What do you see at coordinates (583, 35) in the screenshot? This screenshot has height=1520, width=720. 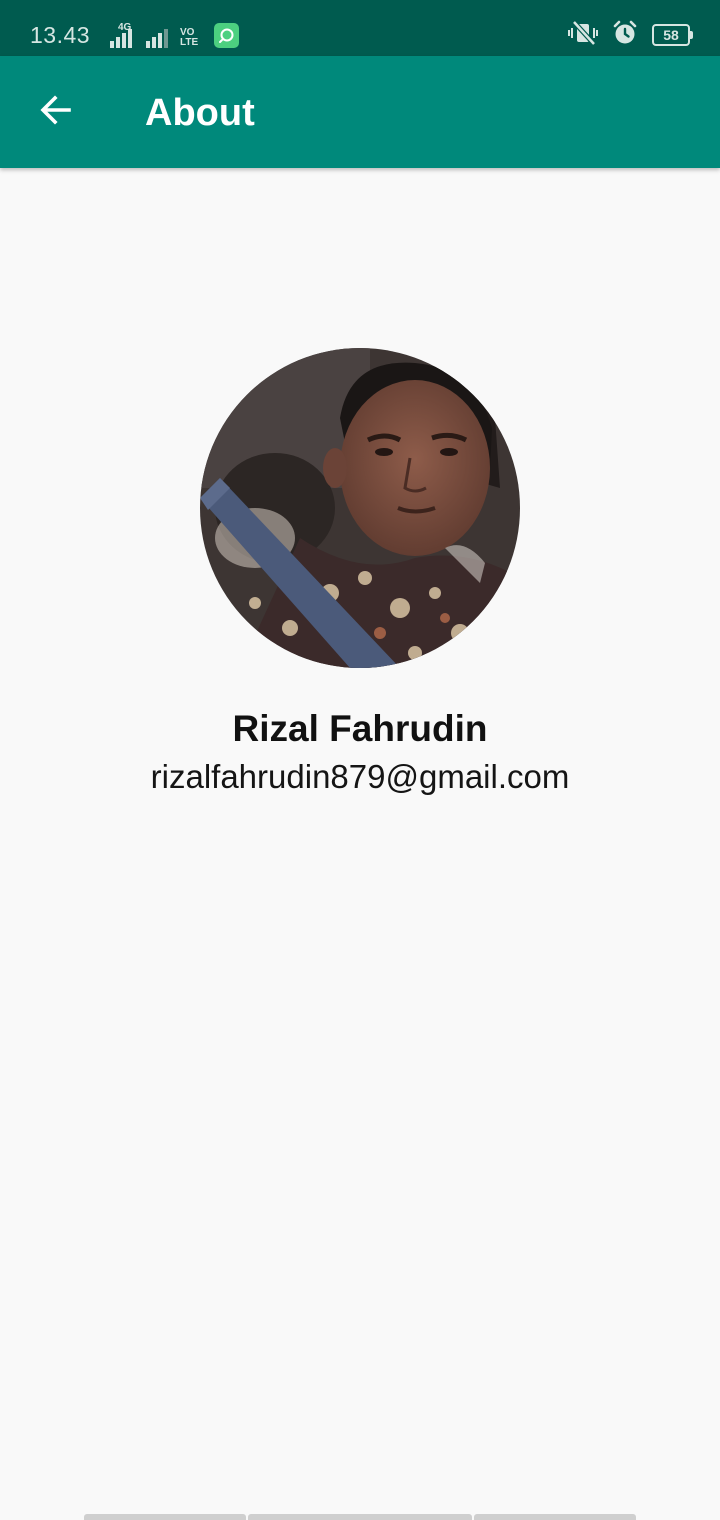 I see `vibrate-off-icon` at bounding box center [583, 35].